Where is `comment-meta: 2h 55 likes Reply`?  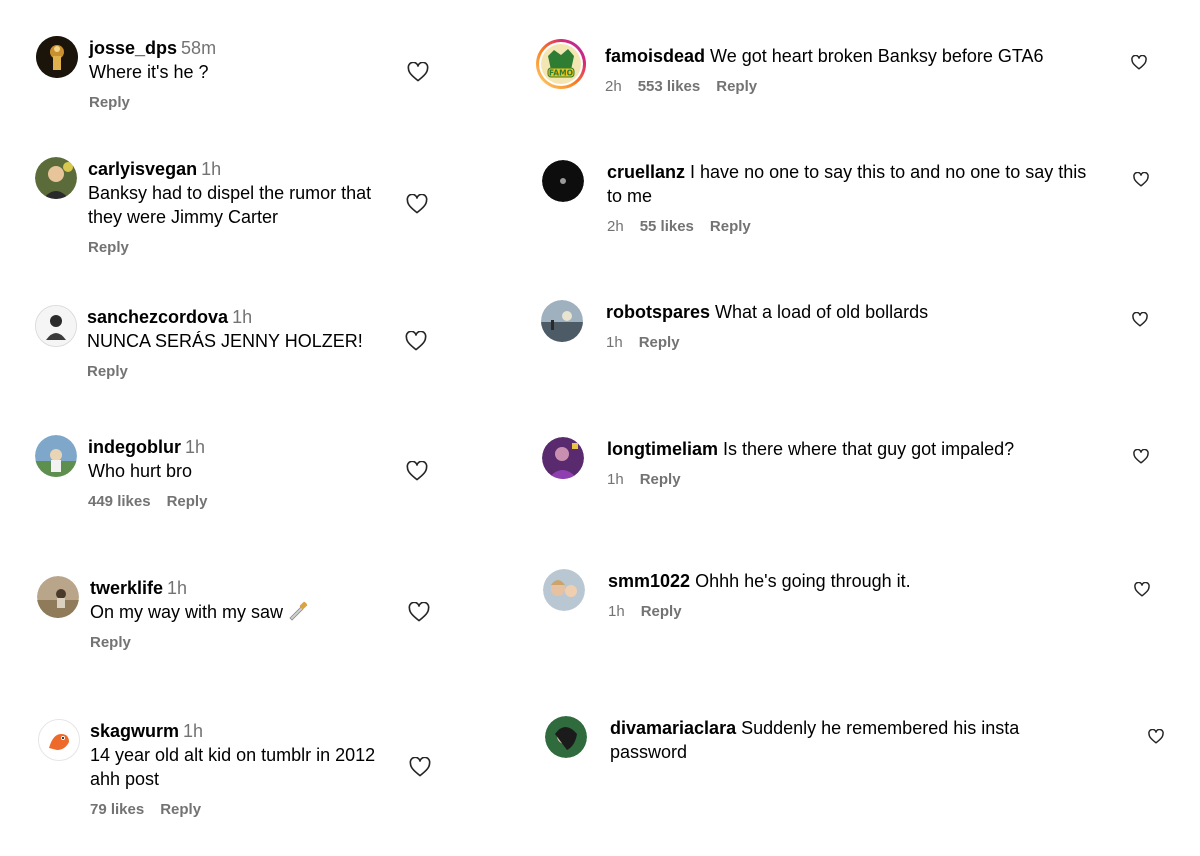 comment-meta: 2h 55 likes Reply is located at coordinates (867, 227).